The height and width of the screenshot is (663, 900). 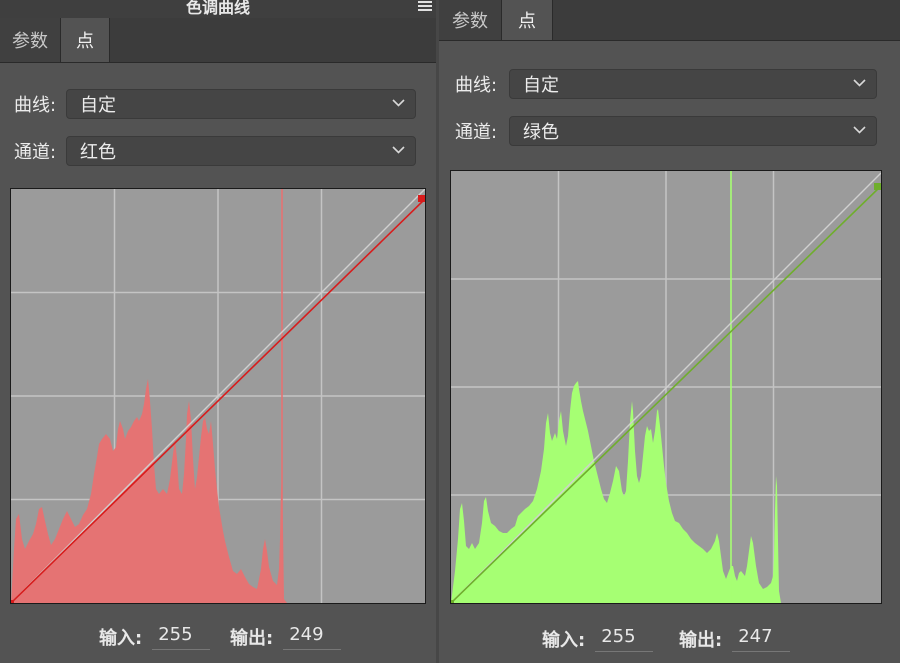 What do you see at coordinates (693, 131) in the screenshot?
I see `channel-select: 绿色` at bounding box center [693, 131].